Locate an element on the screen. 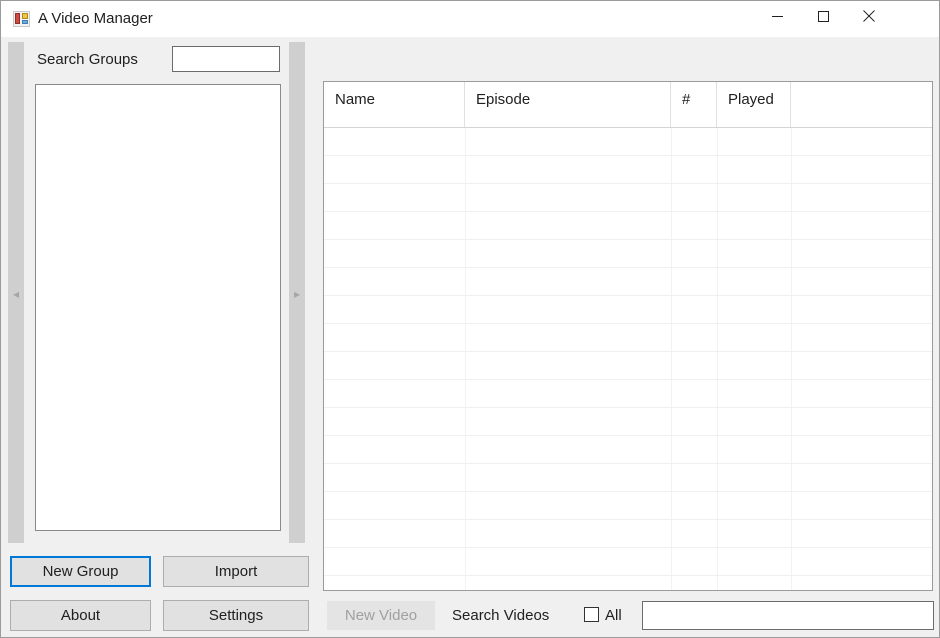  new-group-button: New Group is located at coordinates (80, 571).